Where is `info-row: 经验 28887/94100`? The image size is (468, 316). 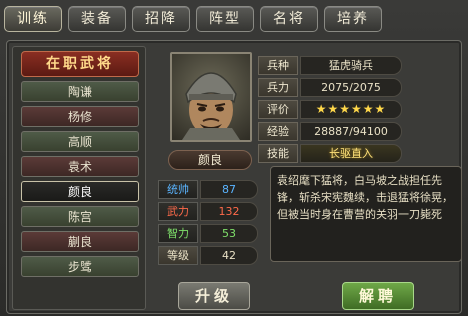 info-row: 经验 28887/94100 is located at coordinates (330, 131).